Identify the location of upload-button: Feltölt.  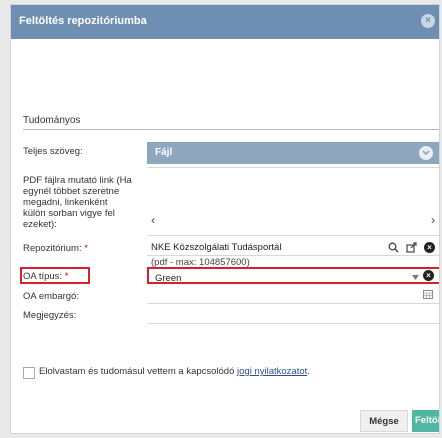
(425, 421).